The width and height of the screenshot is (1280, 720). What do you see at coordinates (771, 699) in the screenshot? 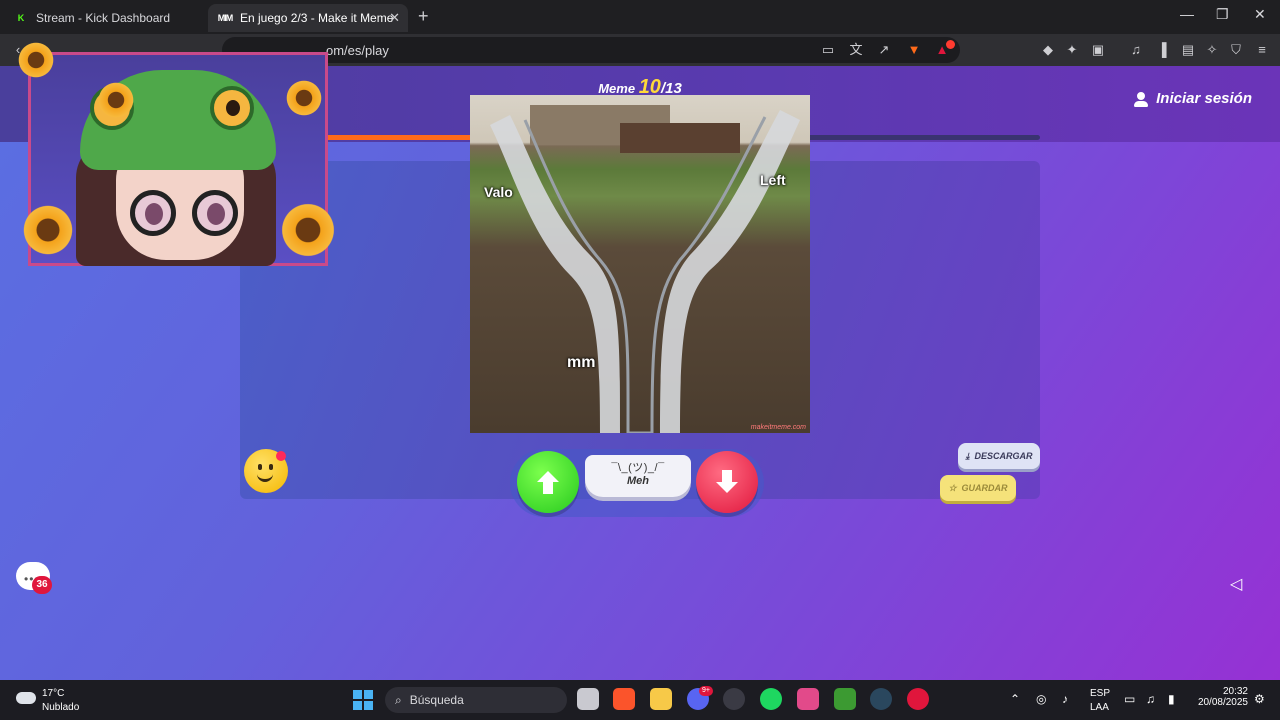
I see `spotify-icon` at bounding box center [771, 699].